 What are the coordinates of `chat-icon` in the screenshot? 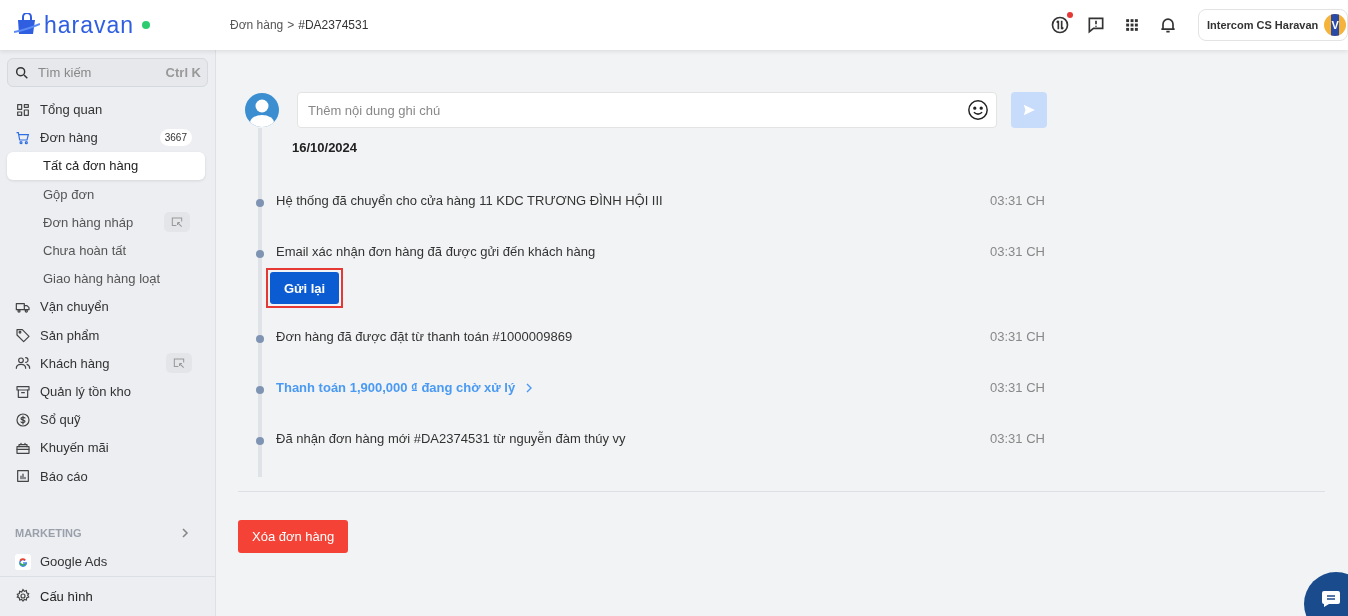 It's located at (1331, 599).